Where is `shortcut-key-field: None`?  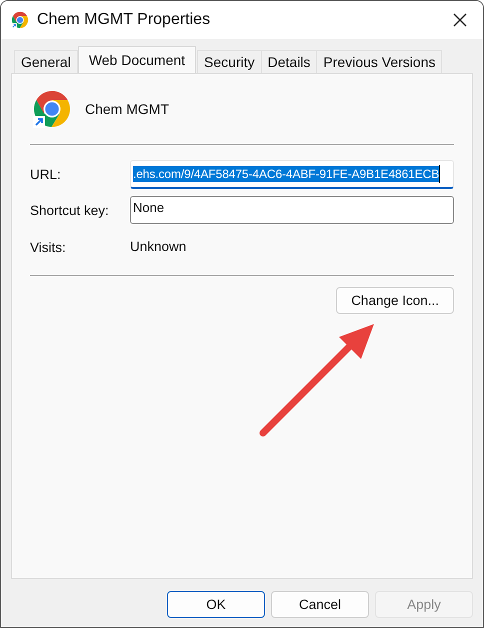
shortcut-key-field: None is located at coordinates (292, 210).